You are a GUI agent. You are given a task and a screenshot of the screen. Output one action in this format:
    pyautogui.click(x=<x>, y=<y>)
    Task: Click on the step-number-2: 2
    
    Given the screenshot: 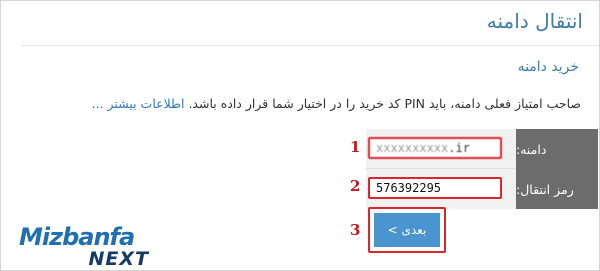 What is the action you would take?
    pyautogui.click(x=355, y=186)
    